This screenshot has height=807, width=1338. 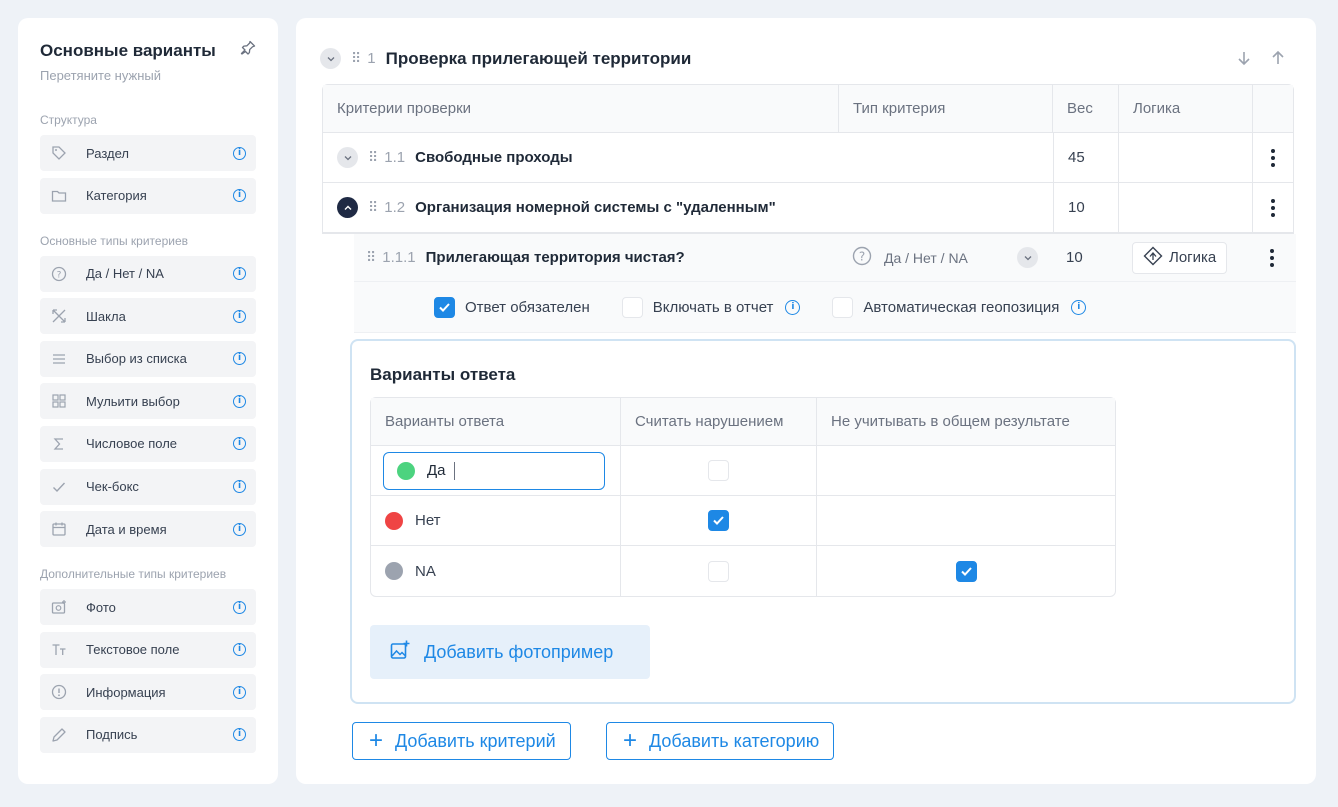 I want to click on sidebar-section-label: Структура, so click(x=68, y=120).